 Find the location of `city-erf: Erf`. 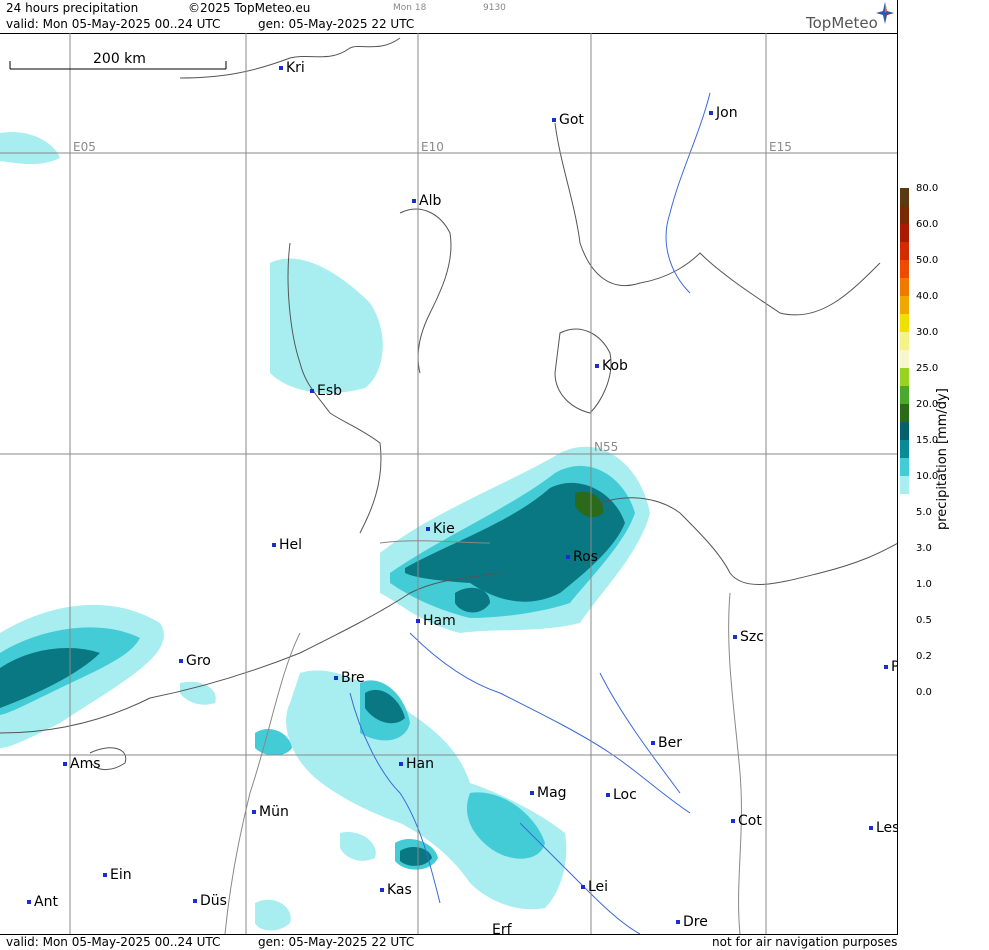

city-erf: Erf is located at coordinates (502, 928).